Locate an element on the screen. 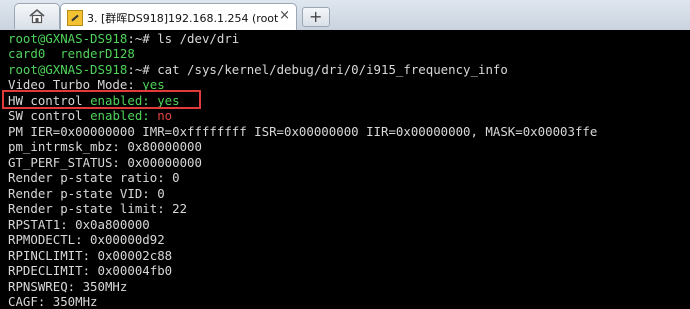  terminal-line: root@GXNAS-DS918:~# ls /dev/dri is located at coordinates (123, 38).